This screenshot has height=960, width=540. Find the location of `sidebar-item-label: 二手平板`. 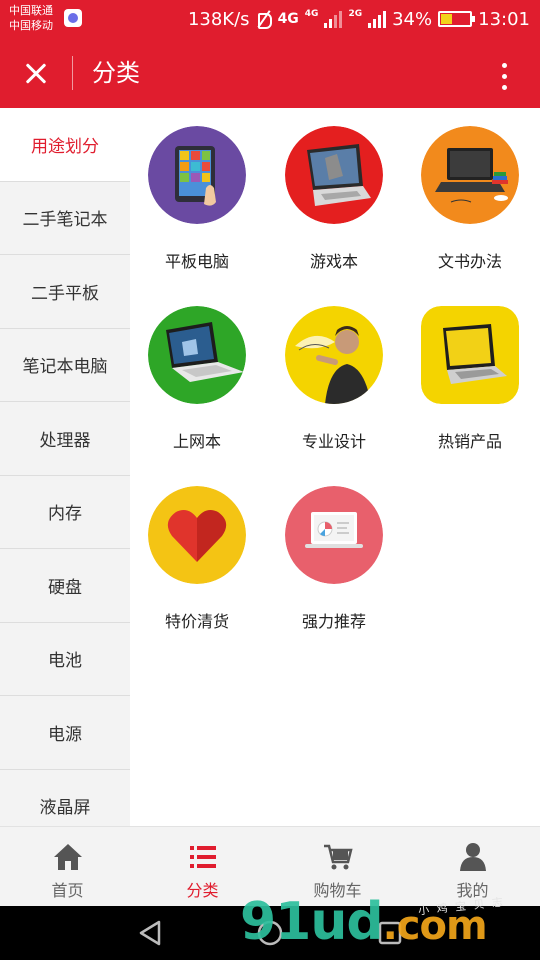

sidebar-item-label: 二手平板 is located at coordinates (65, 293).